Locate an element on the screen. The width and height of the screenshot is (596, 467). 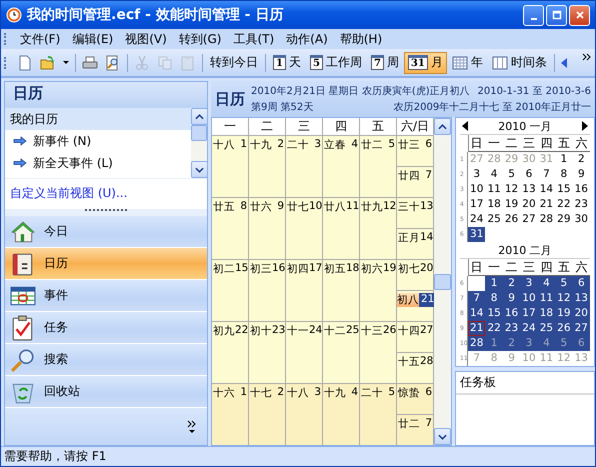
overflow-chevron-icon is located at coordinates (587, 57).